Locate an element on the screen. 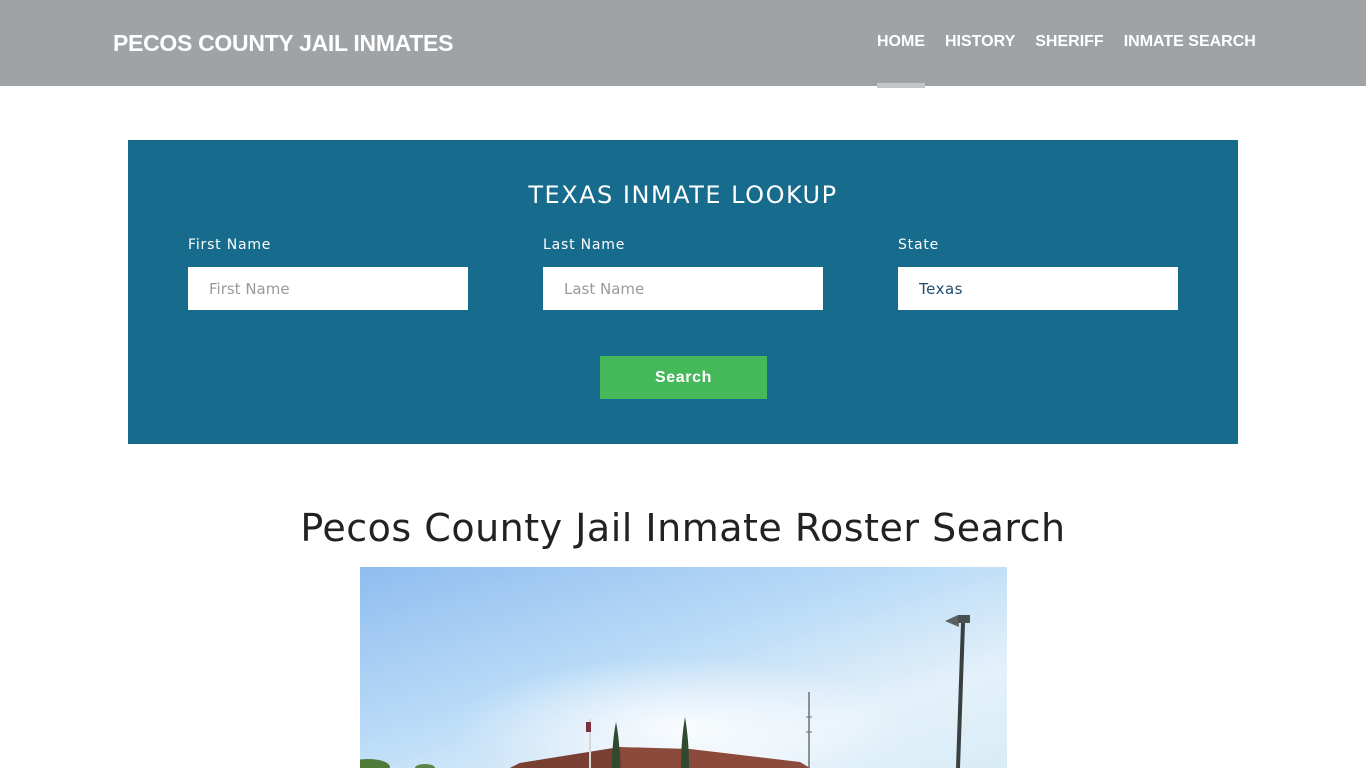 The height and width of the screenshot is (768, 1366). jail-photo-illustration is located at coordinates (683, 667).